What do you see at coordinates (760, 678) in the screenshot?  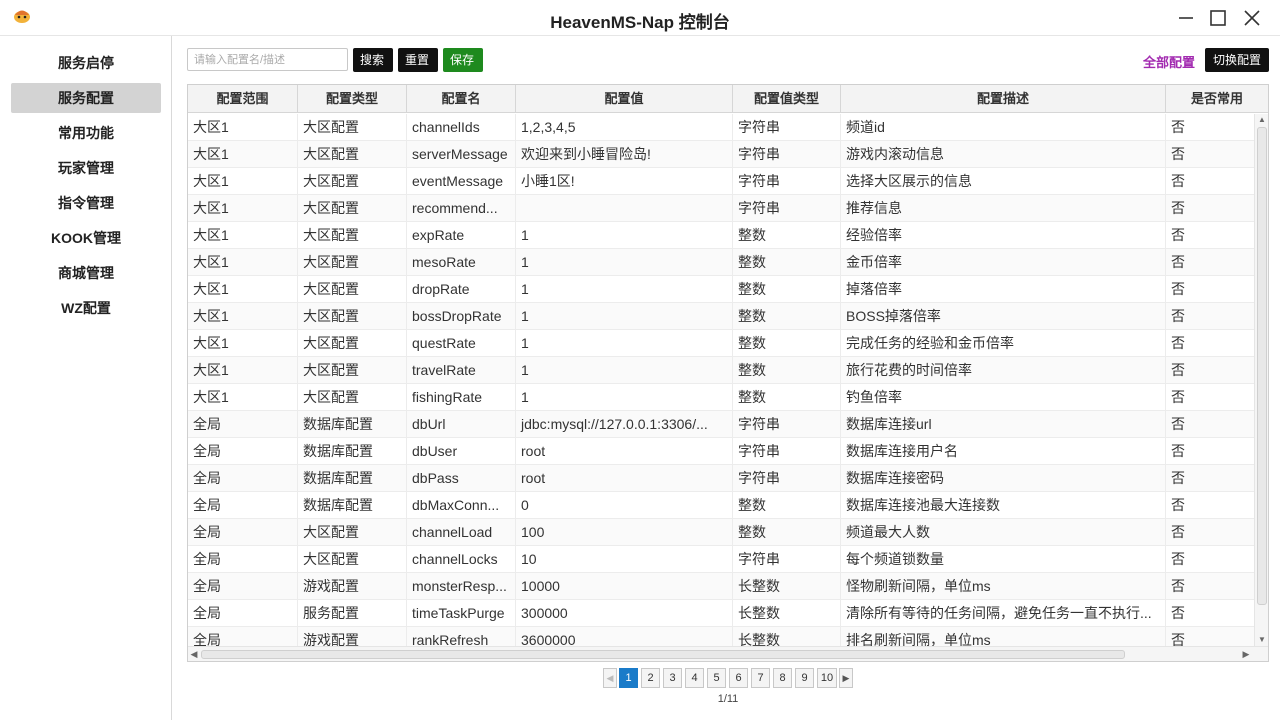 I see `page-button: 7` at bounding box center [760, 678].